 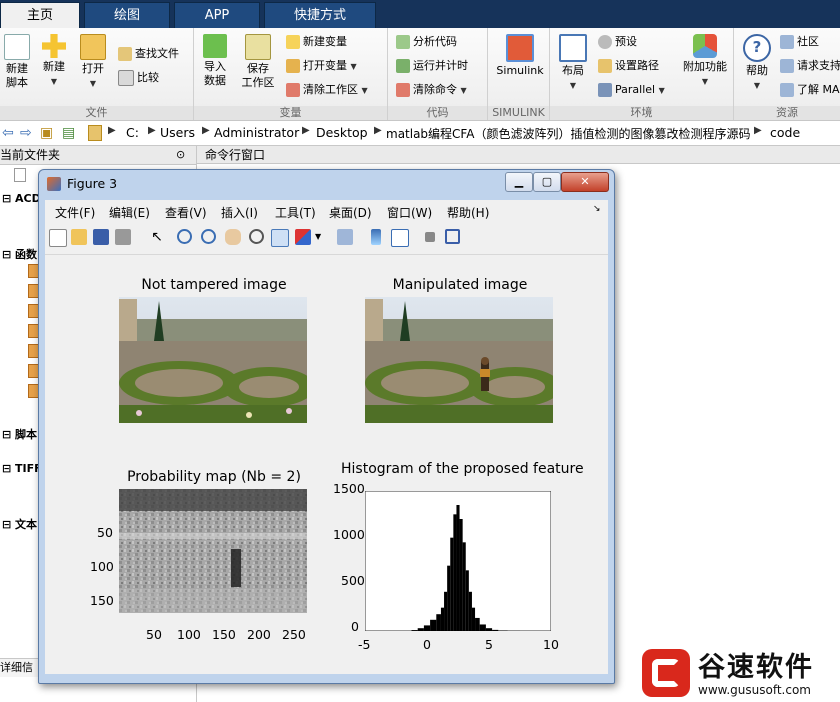 I want to click on run-and-time-label: 运行并计时, so click(x=440, y=65).